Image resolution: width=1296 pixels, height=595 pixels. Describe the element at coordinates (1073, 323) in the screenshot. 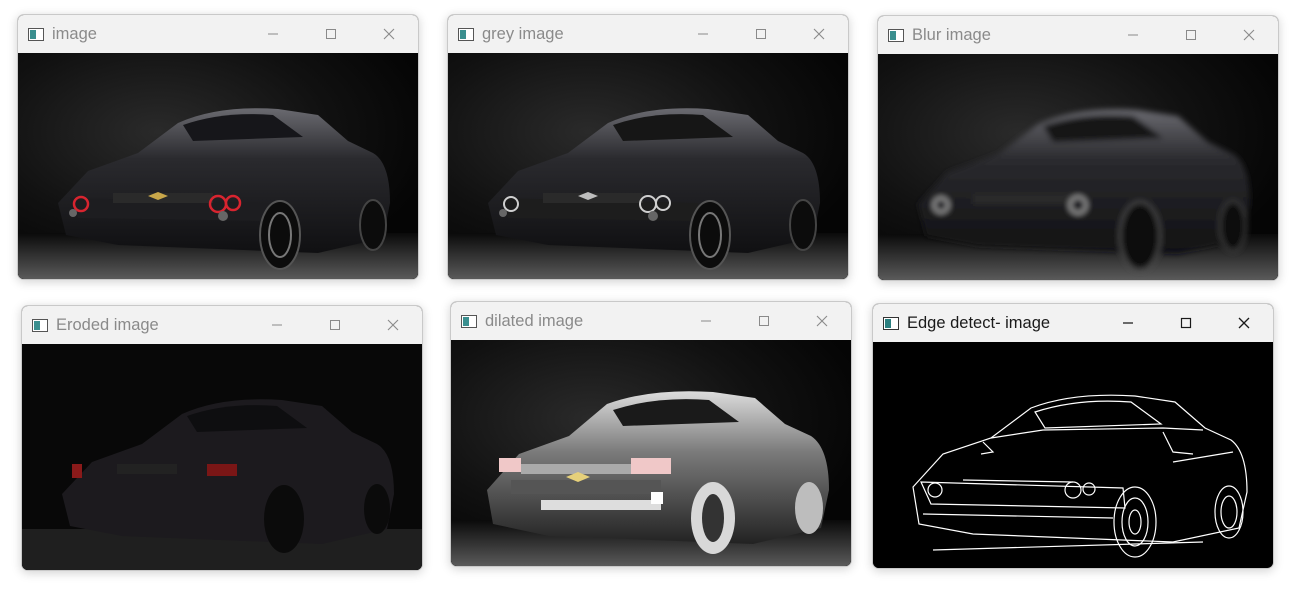

I see `title-bar: Edge detect- image` at that location.